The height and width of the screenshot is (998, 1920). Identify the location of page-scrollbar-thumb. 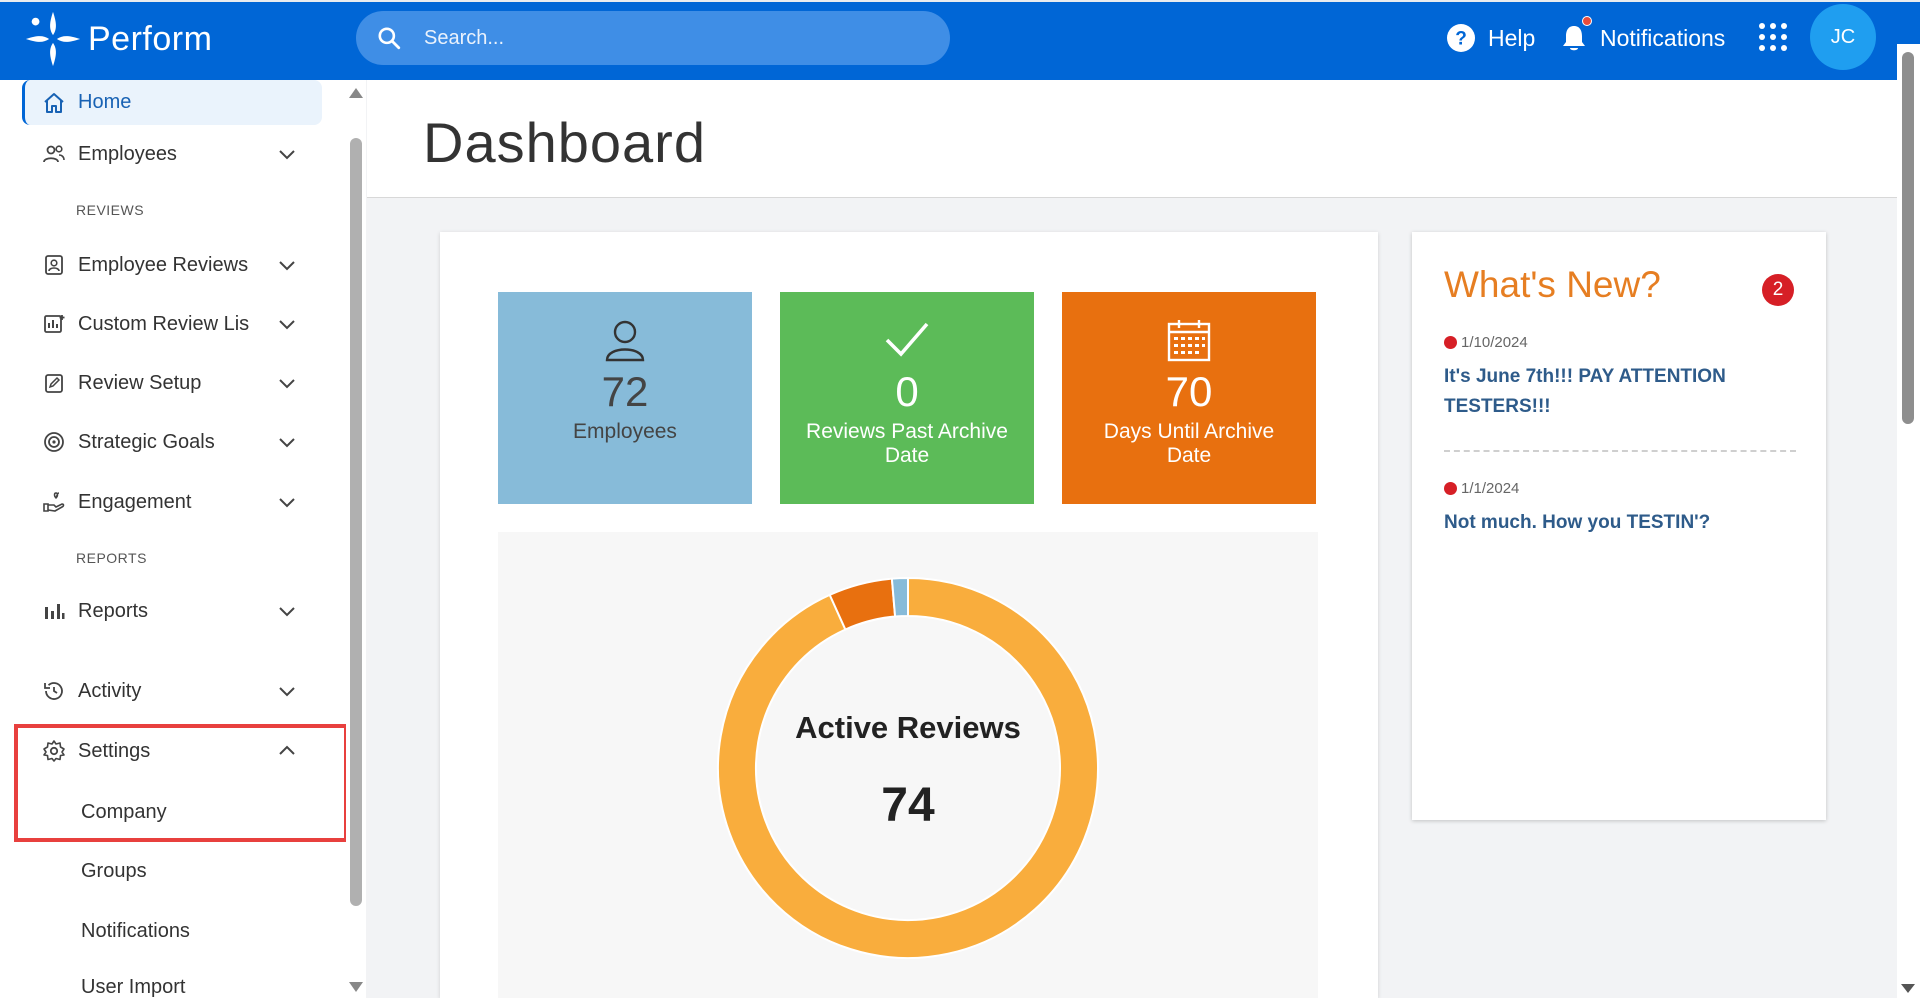
(1908, 238).